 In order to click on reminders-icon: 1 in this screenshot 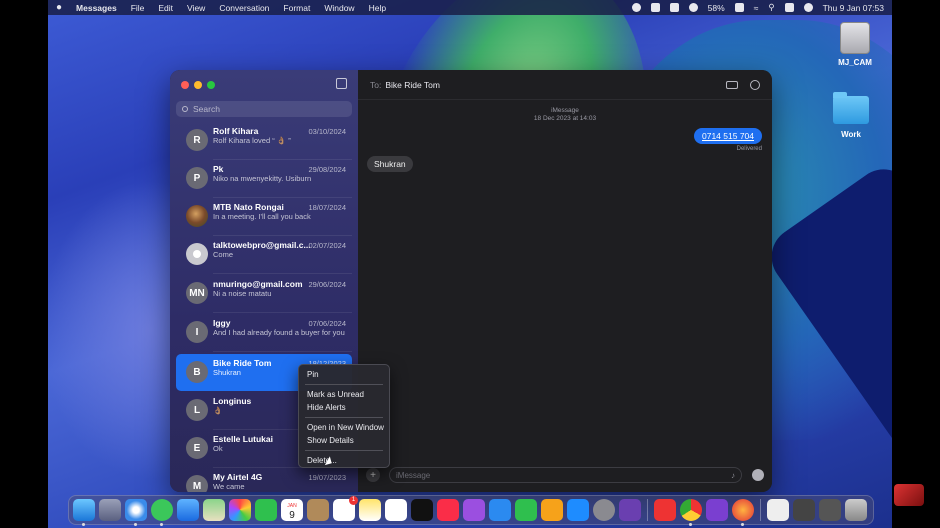, I will do `click(345, 508)`.